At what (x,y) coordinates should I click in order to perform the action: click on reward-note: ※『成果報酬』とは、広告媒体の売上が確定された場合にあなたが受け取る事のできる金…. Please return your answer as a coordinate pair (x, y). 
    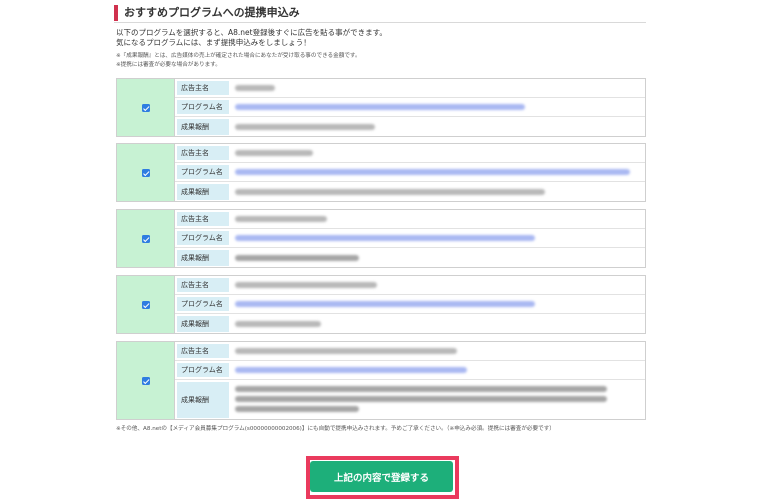
    Looking at the image, I should click on (238, 56).